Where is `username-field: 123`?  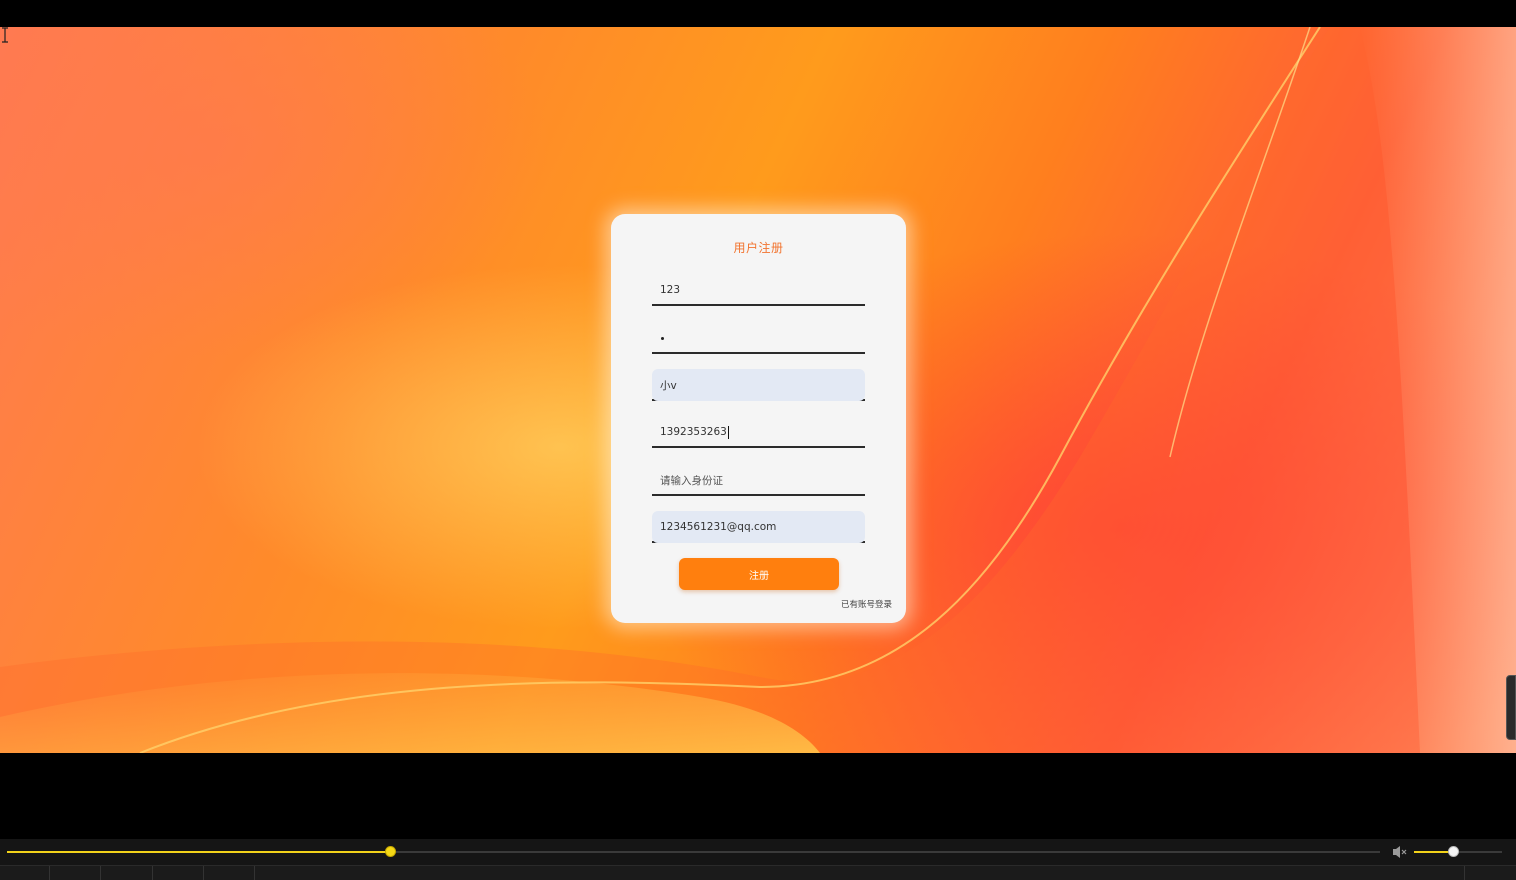 username-field: 123 is located at coordinates (758, 290).